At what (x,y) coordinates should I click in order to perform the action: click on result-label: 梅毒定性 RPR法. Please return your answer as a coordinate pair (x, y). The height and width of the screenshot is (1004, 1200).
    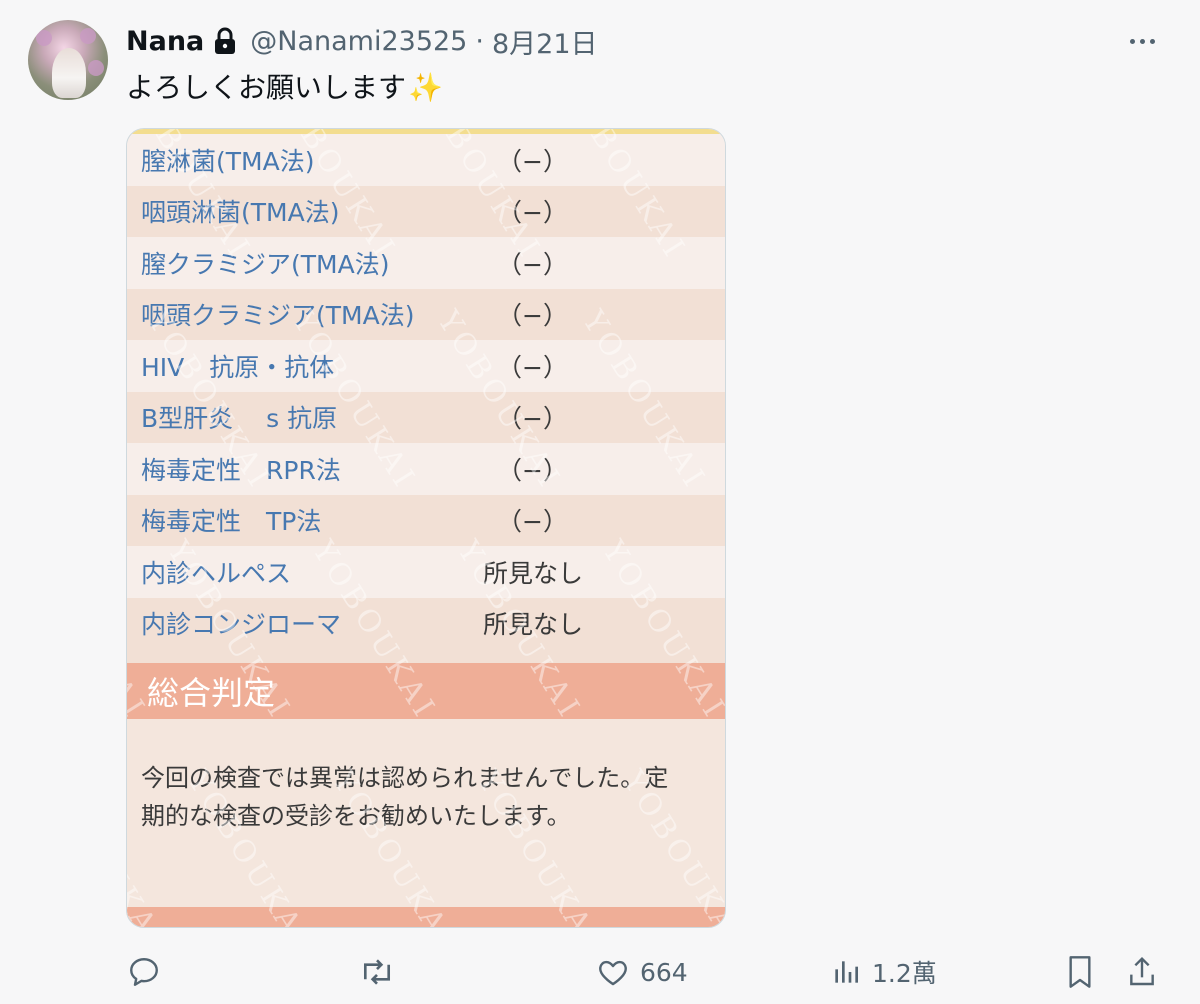
    Looking at the image, I should click on (241, 470).